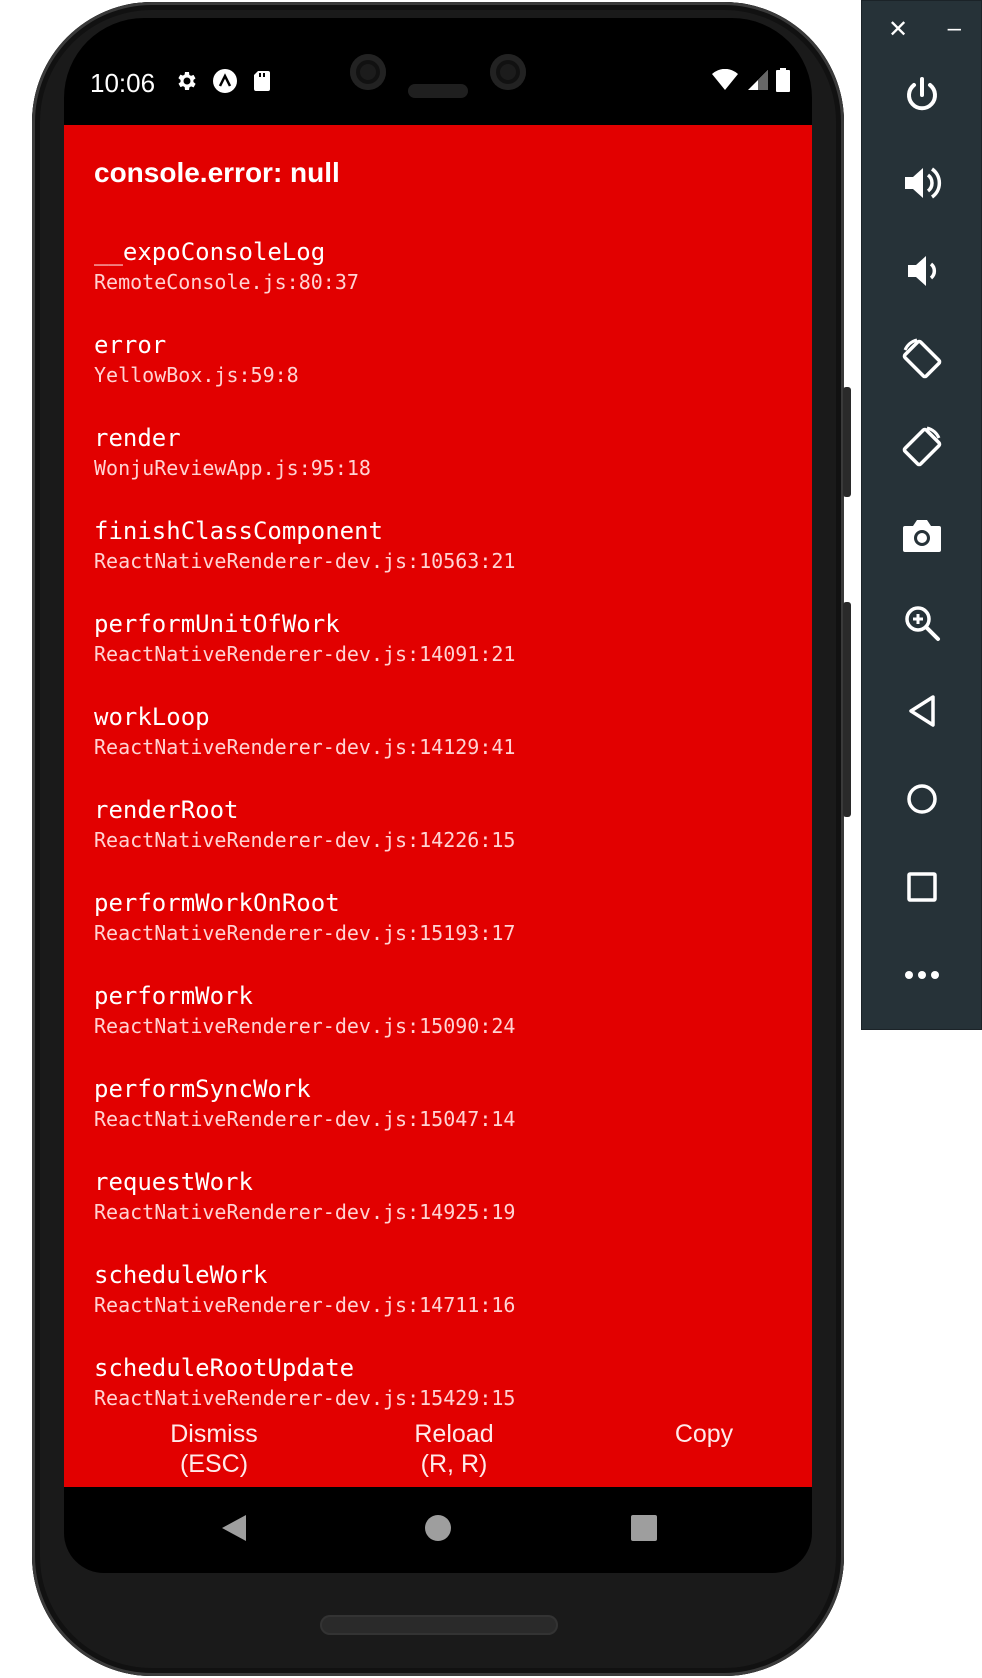 This screenshot has height=1678, width=982. Describe the element at coordinates (439, 1625) in the screenshot. I see `bottom-speaker-grille` at that location.